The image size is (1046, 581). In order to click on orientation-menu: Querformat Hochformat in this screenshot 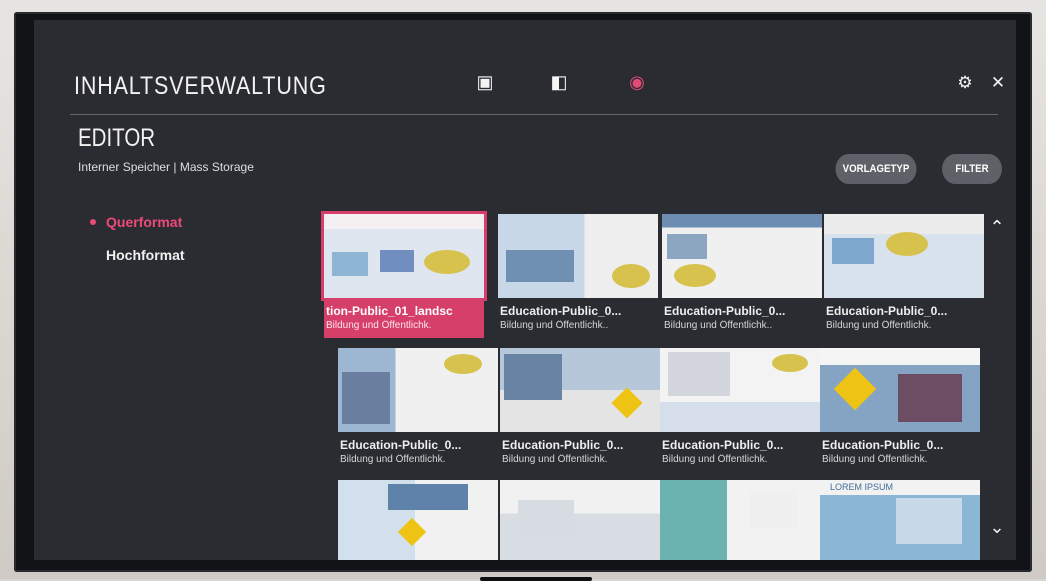, I will do `click(180, 247)`.